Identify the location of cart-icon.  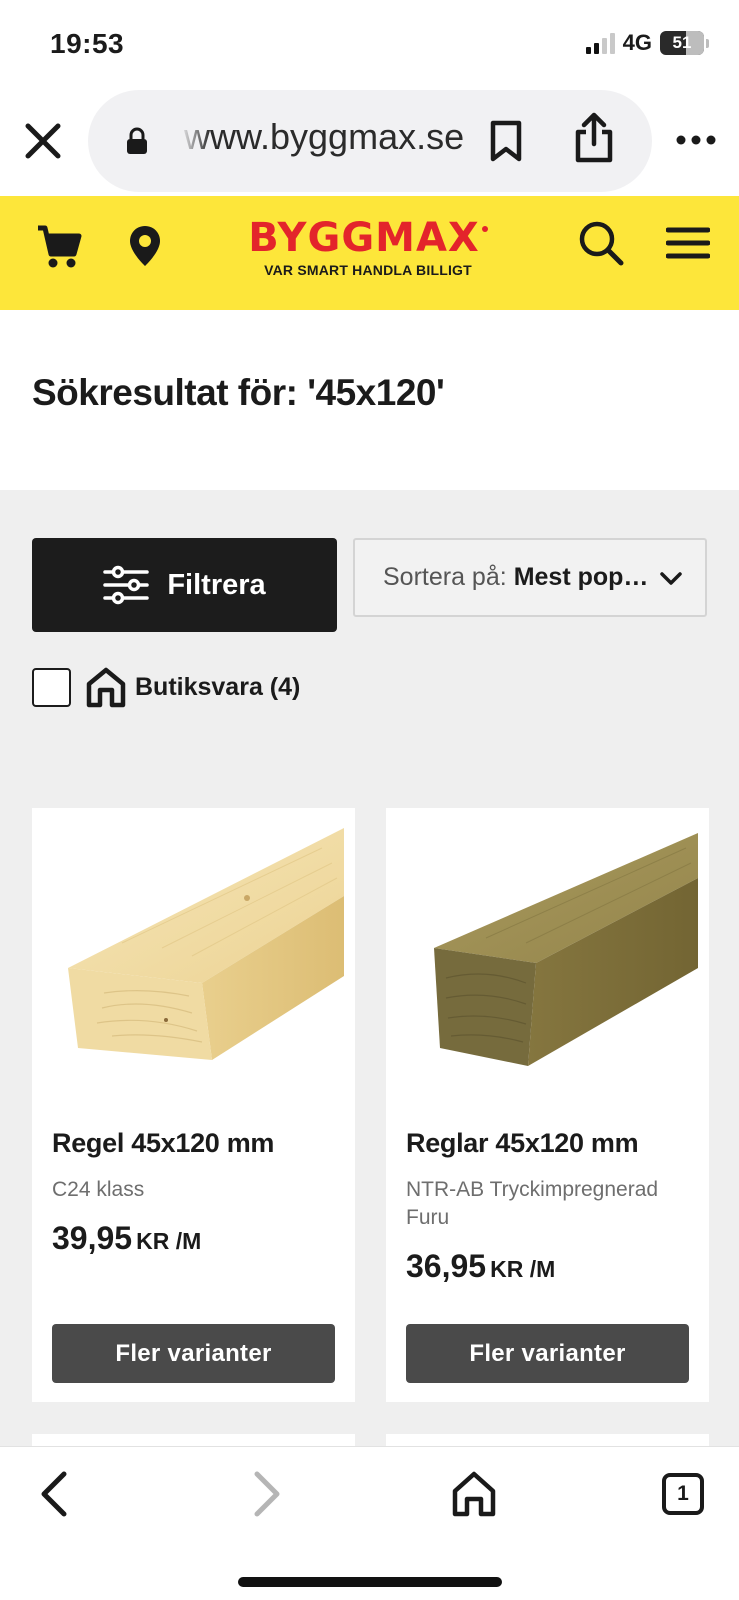
(59, 247).